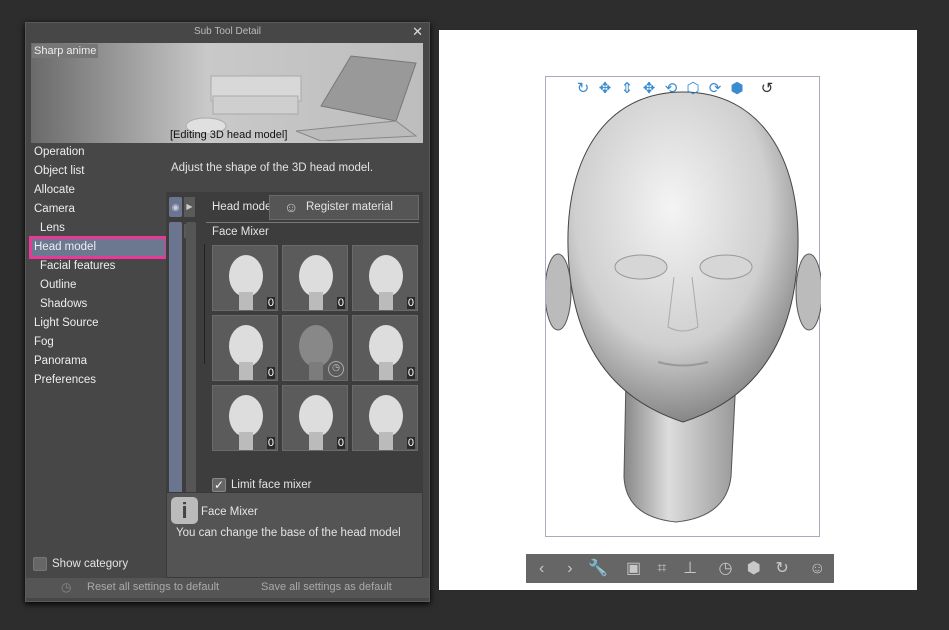  I want to click on nav-item-camera: Camera, so click(54, 209).